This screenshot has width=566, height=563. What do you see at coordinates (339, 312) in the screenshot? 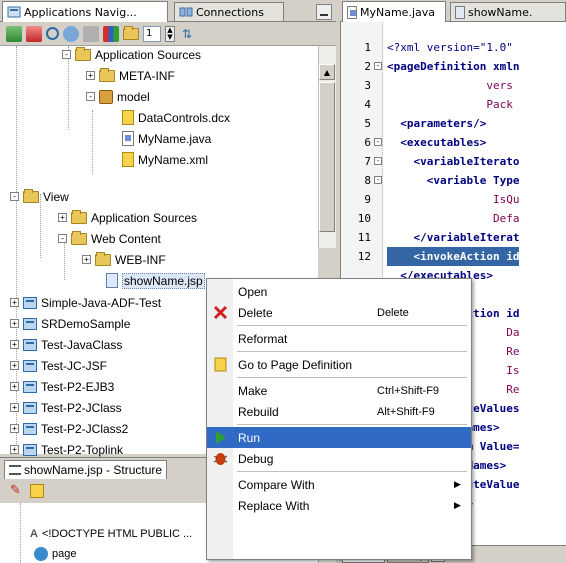
I see `menu-item-delete: Delete Delete` at bounding box center [339, 312].